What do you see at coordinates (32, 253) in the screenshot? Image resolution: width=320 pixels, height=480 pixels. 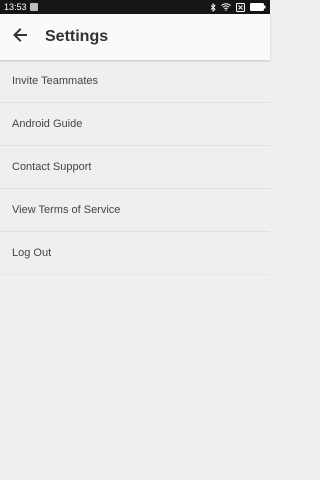 I see `menu-item-label: Log Out` at bounding box center [32, 253].